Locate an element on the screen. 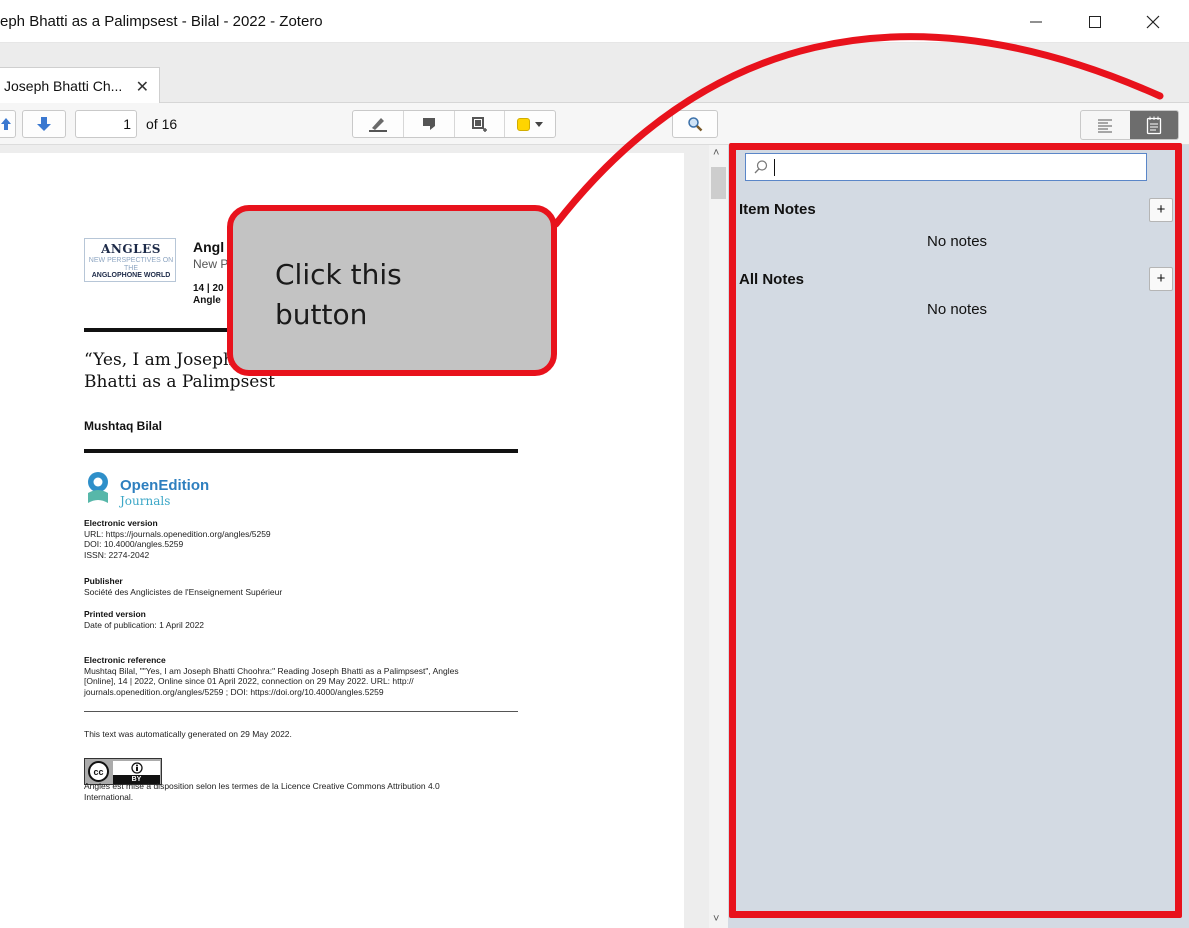 The height and width of the screenshot is (928, 1189). area-select-icon is located at coordinates (480, 124).